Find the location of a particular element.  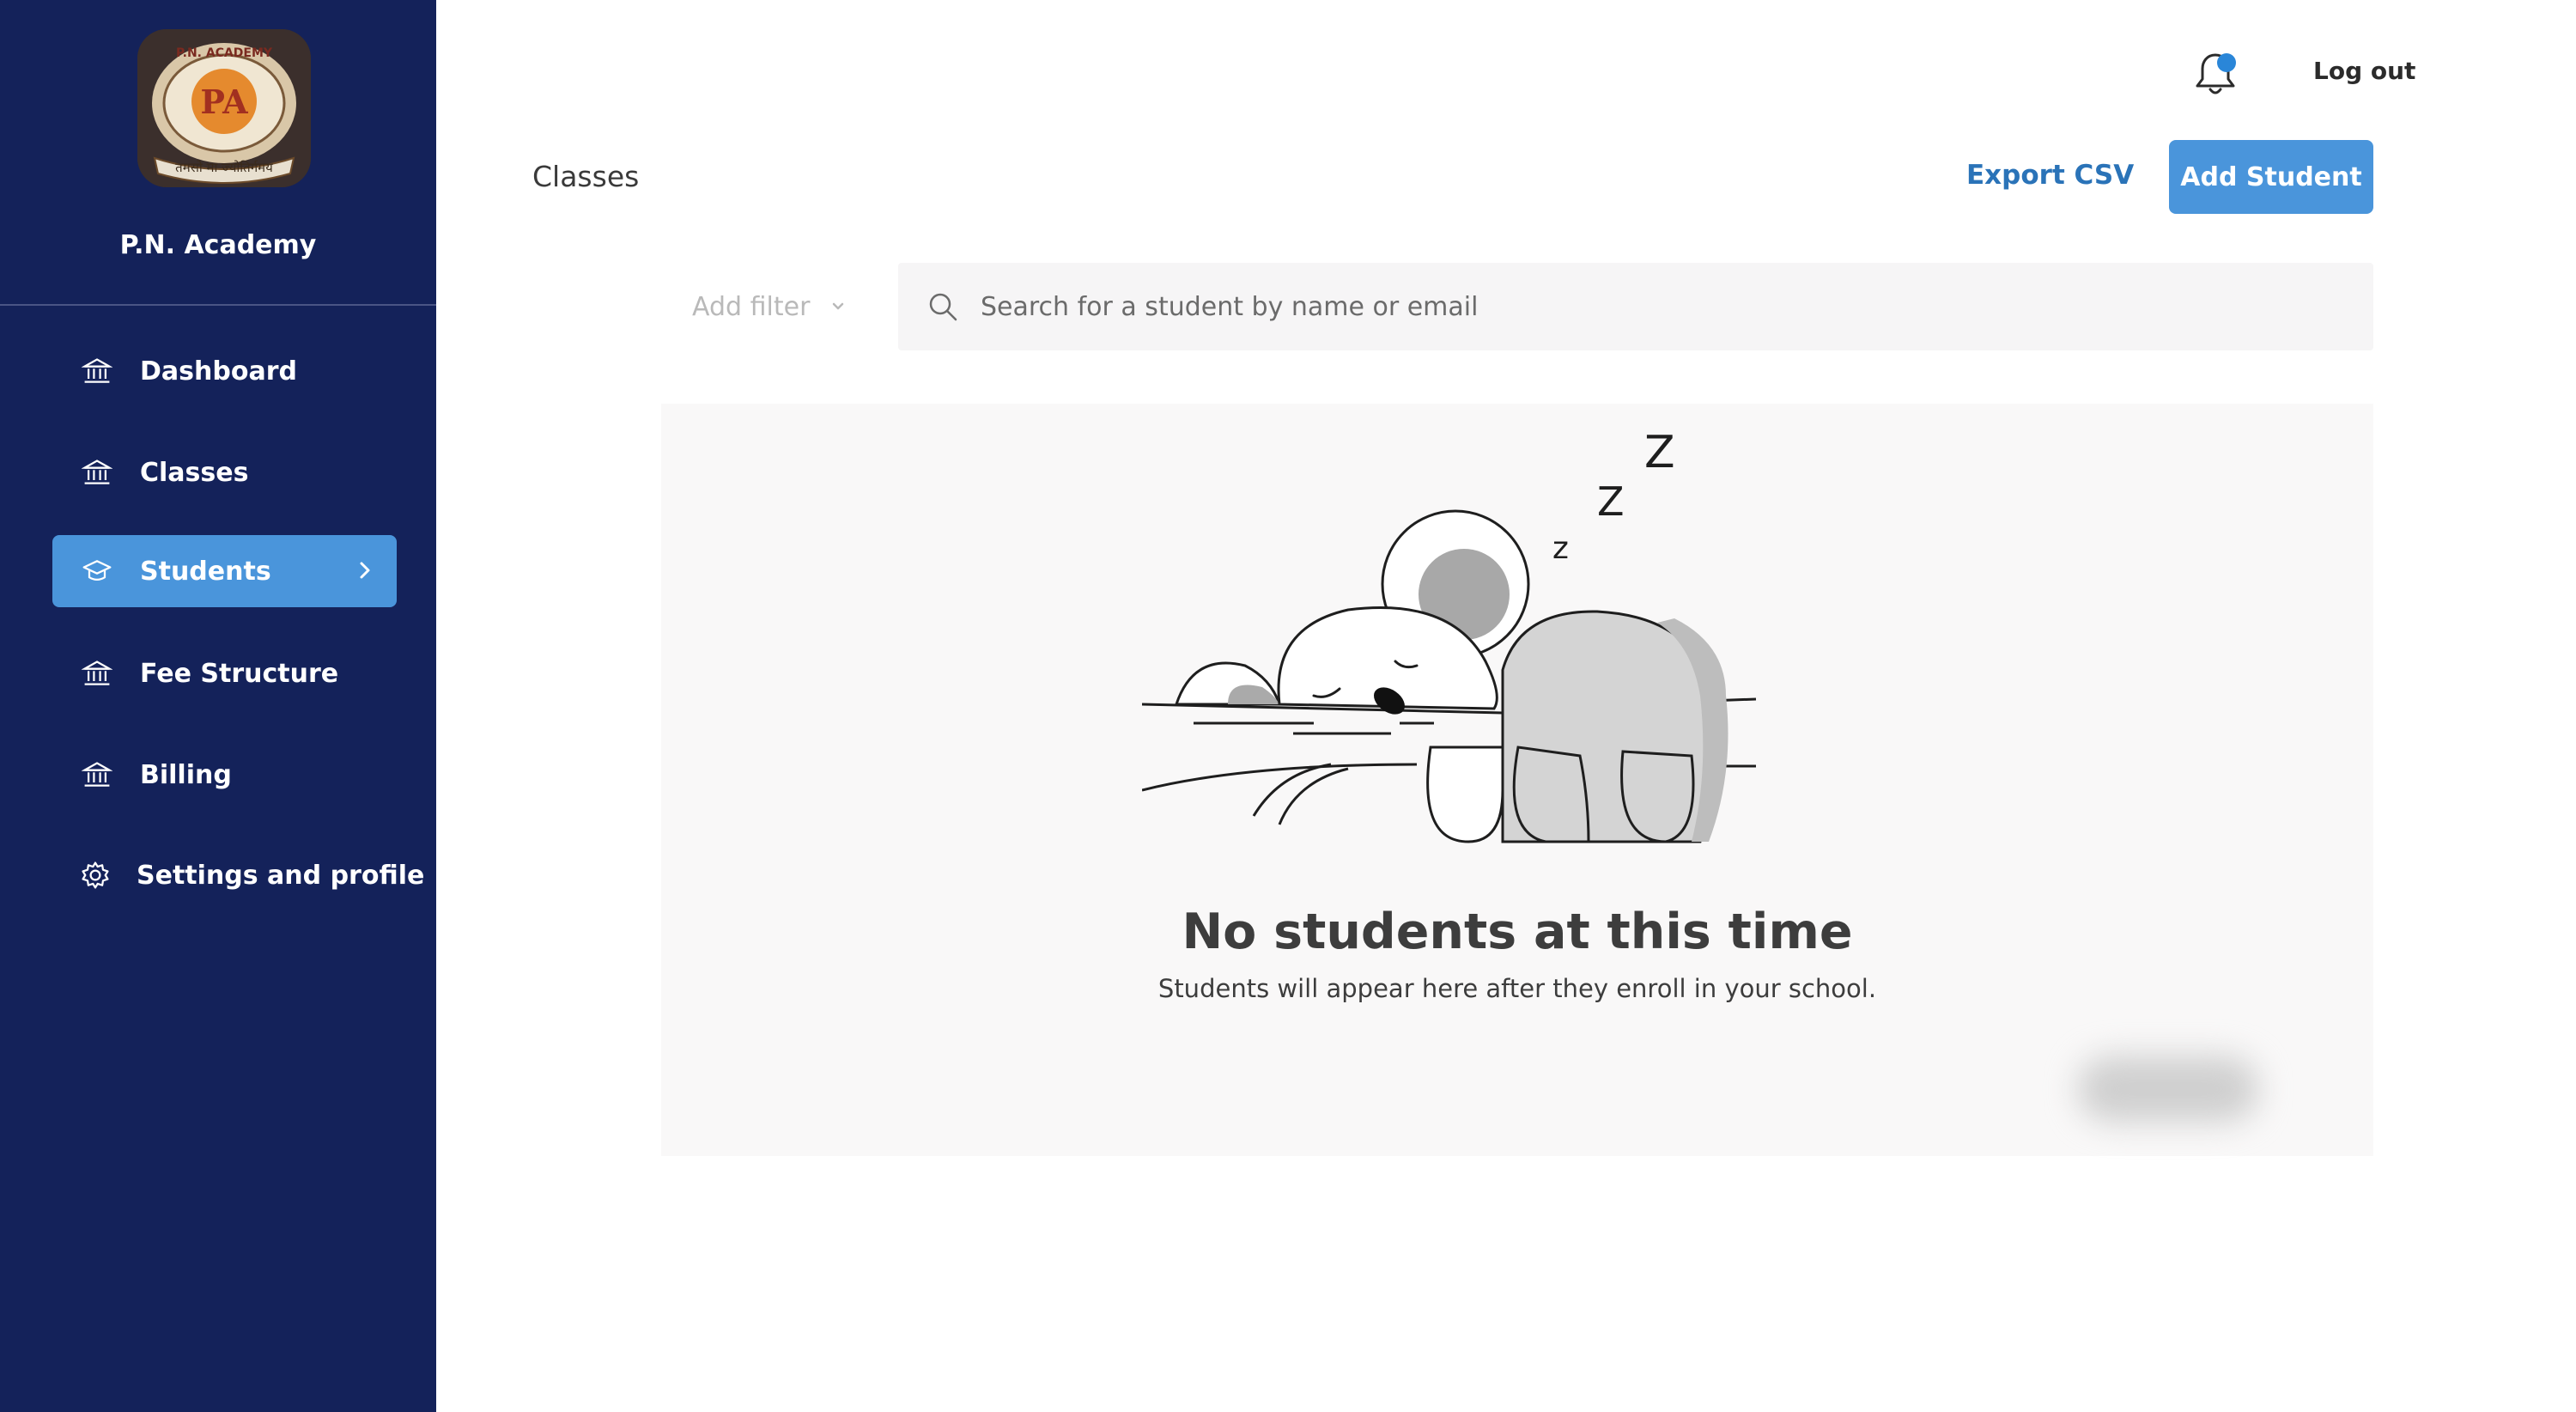

sidebar-item-students: Students is located at coordinates (225, 571).